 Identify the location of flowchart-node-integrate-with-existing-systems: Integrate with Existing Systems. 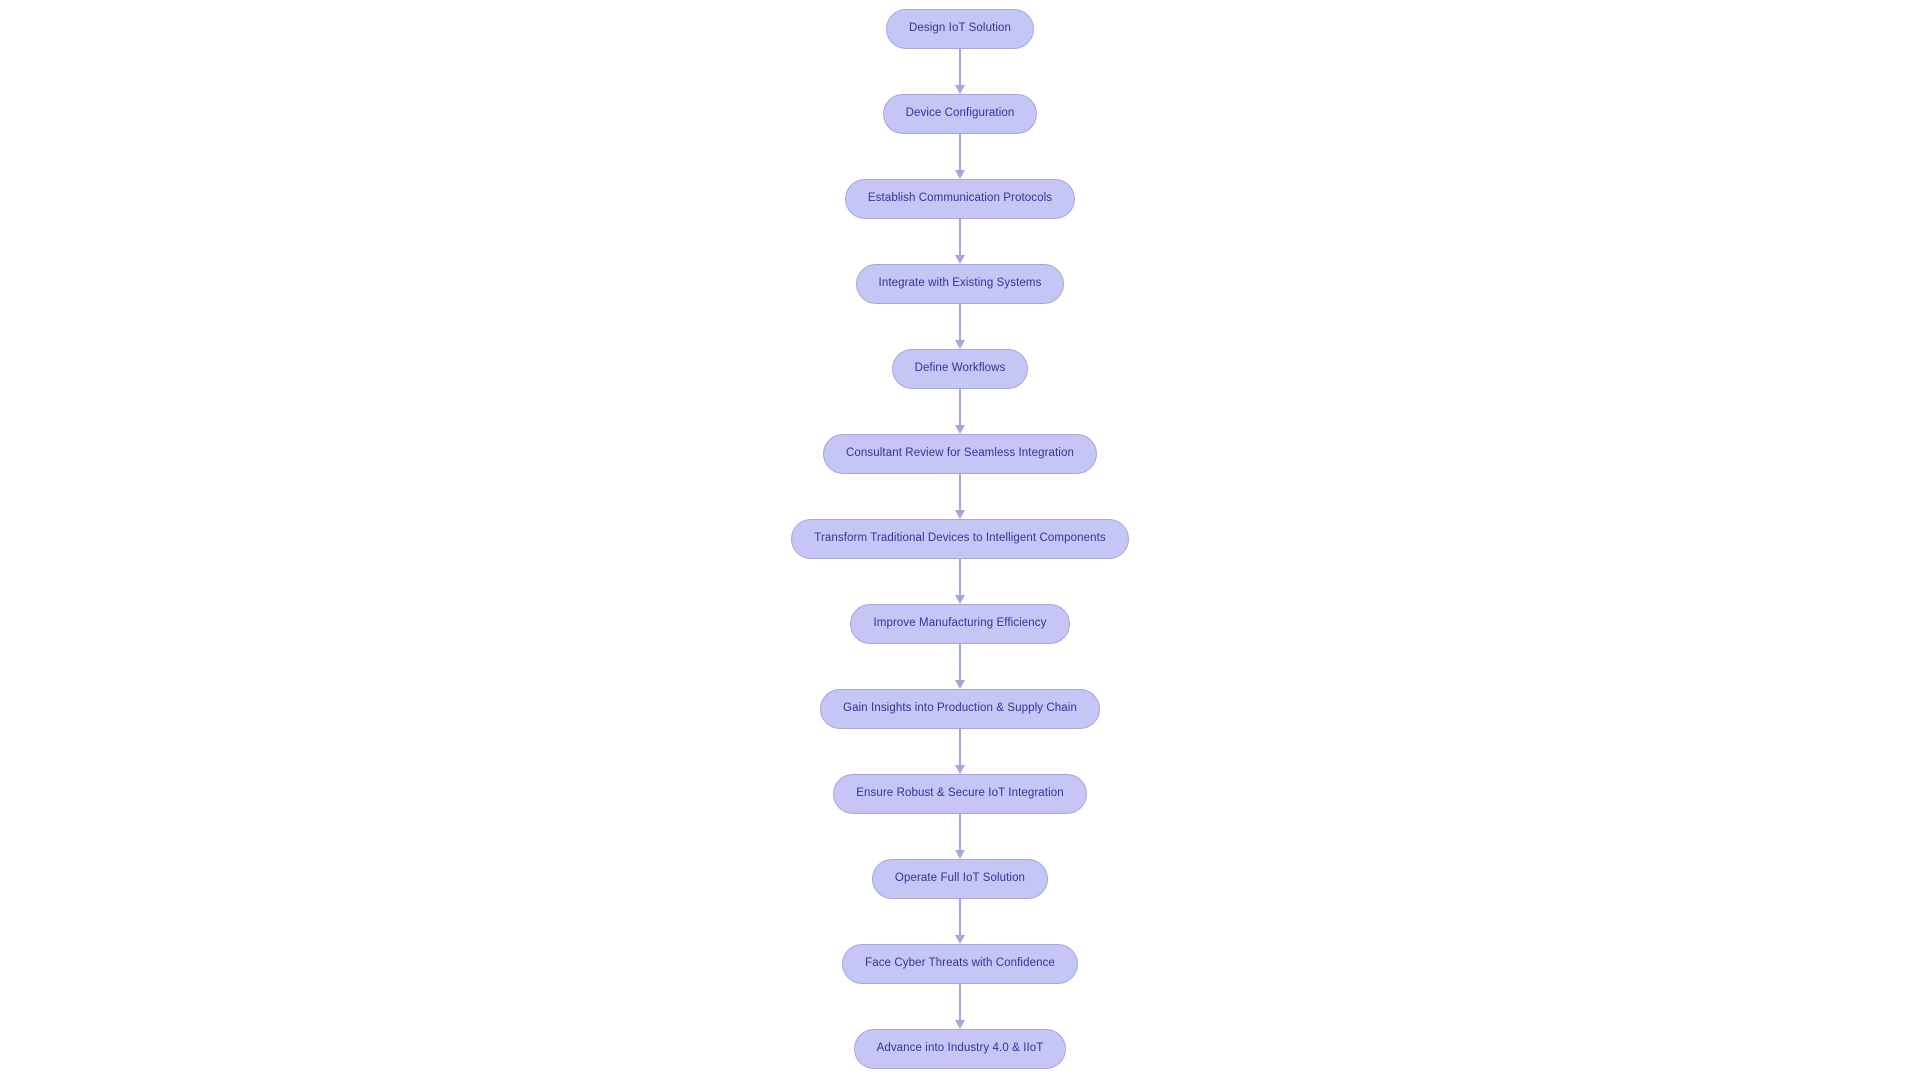
(960, 284).